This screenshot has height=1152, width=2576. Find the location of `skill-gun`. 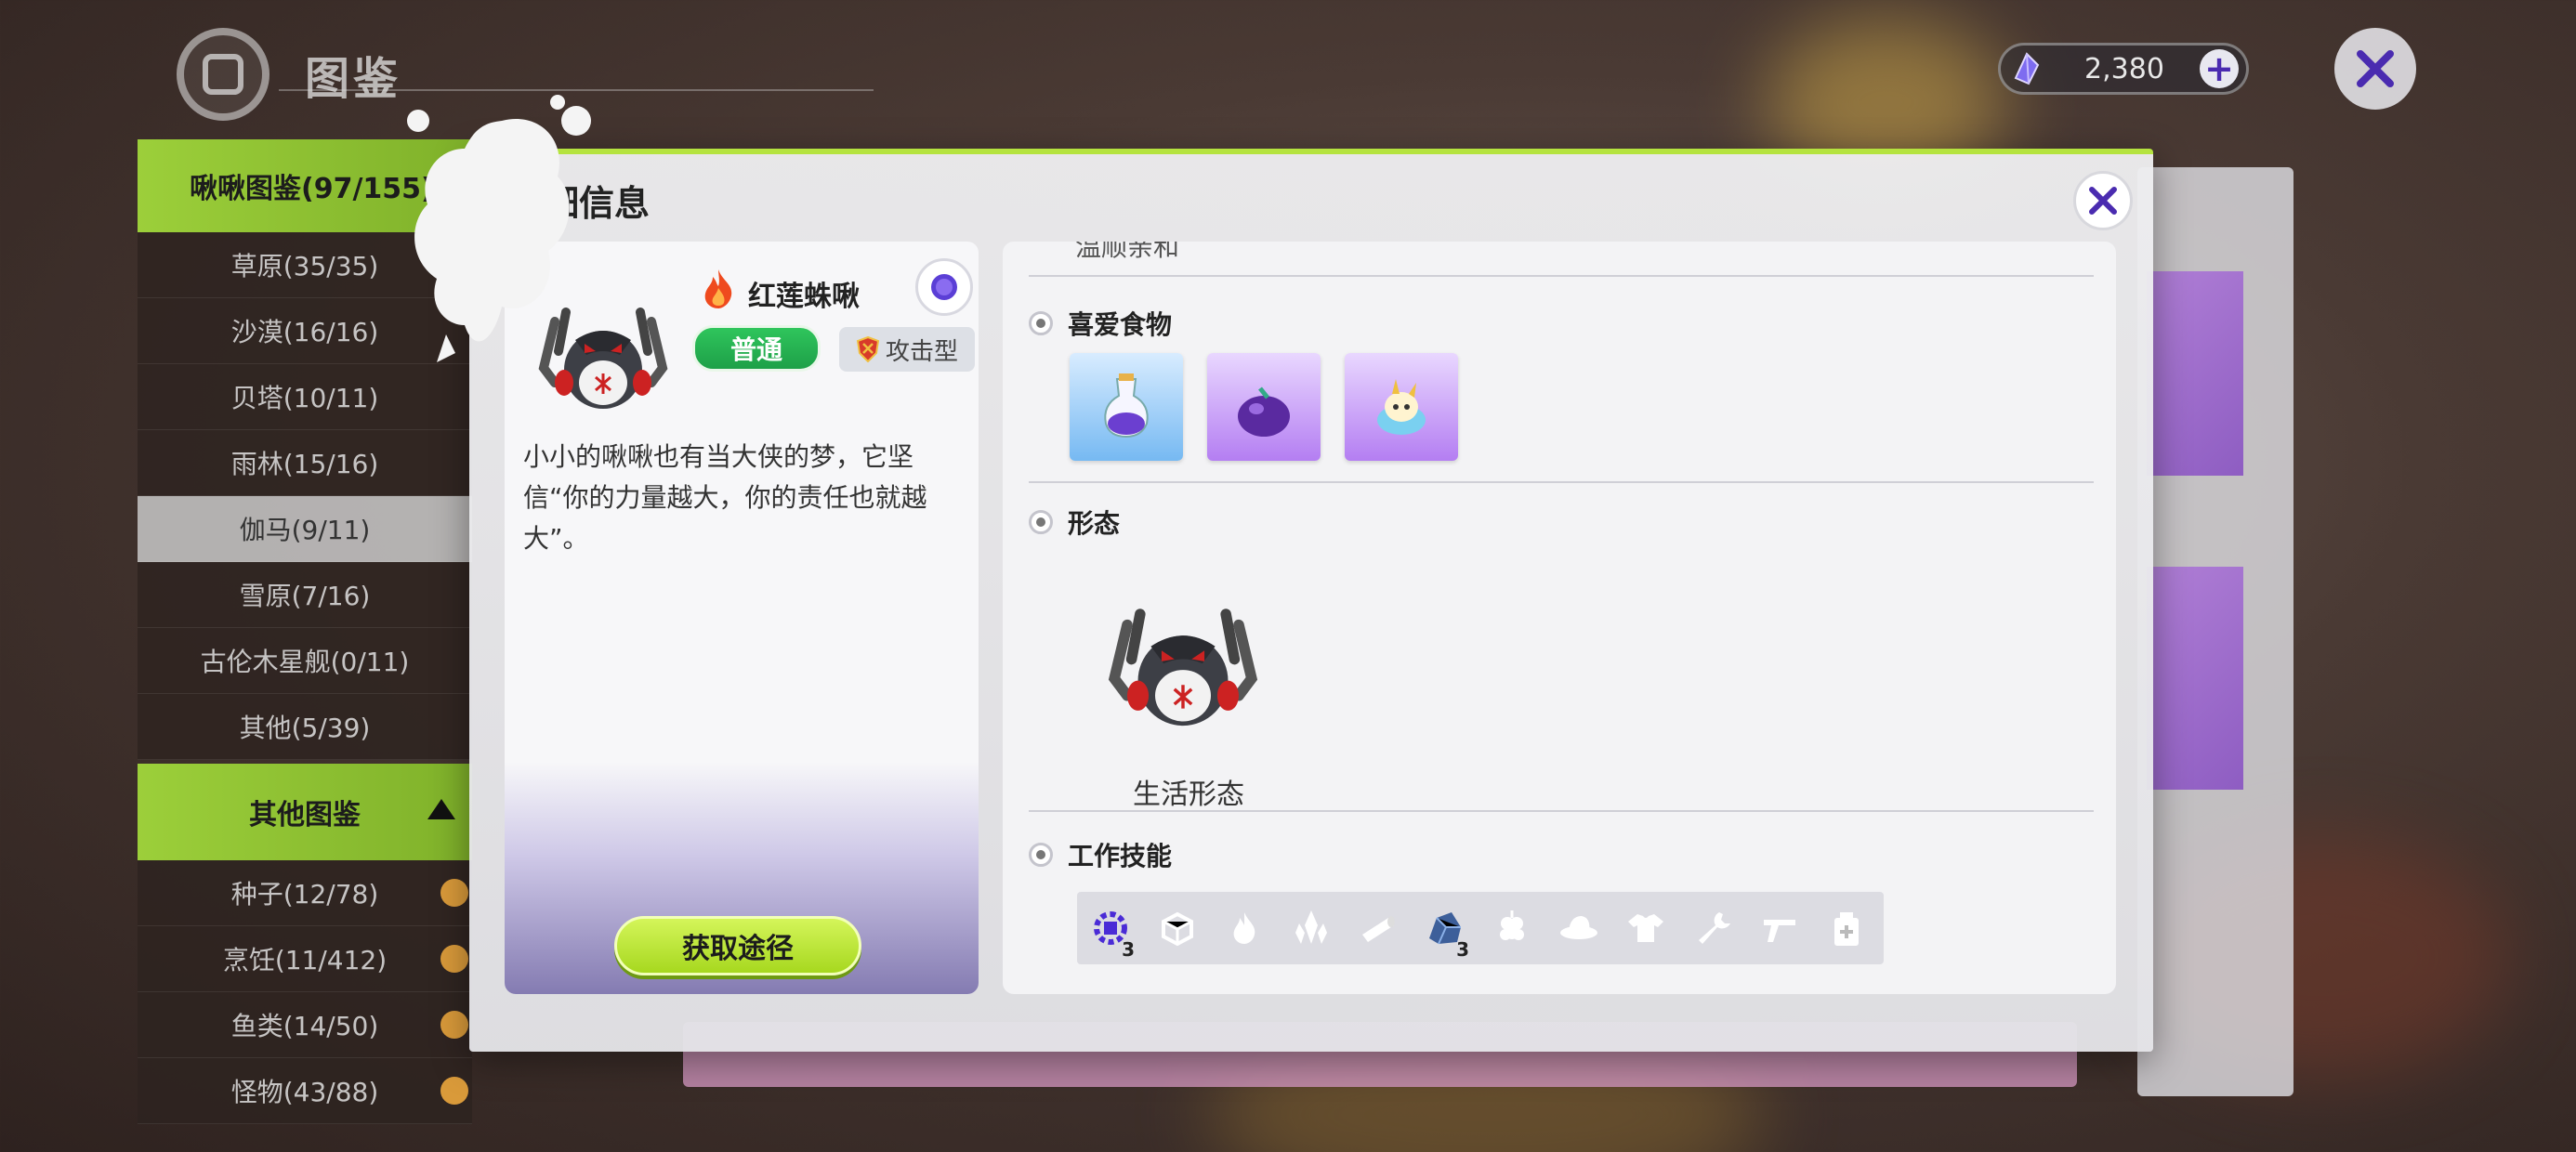

skill-gun is located at coordinates (1779, 928).